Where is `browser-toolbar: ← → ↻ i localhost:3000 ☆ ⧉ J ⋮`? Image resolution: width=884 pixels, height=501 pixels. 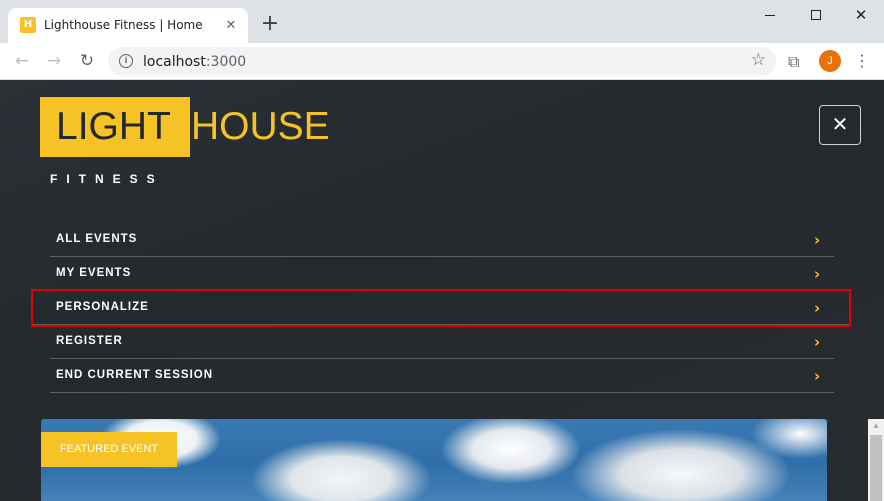
browser-toolbar: ← → ↻ i localhost:3000 ☆ ⧉ J ⋮ is located at coordinates (442, 61).